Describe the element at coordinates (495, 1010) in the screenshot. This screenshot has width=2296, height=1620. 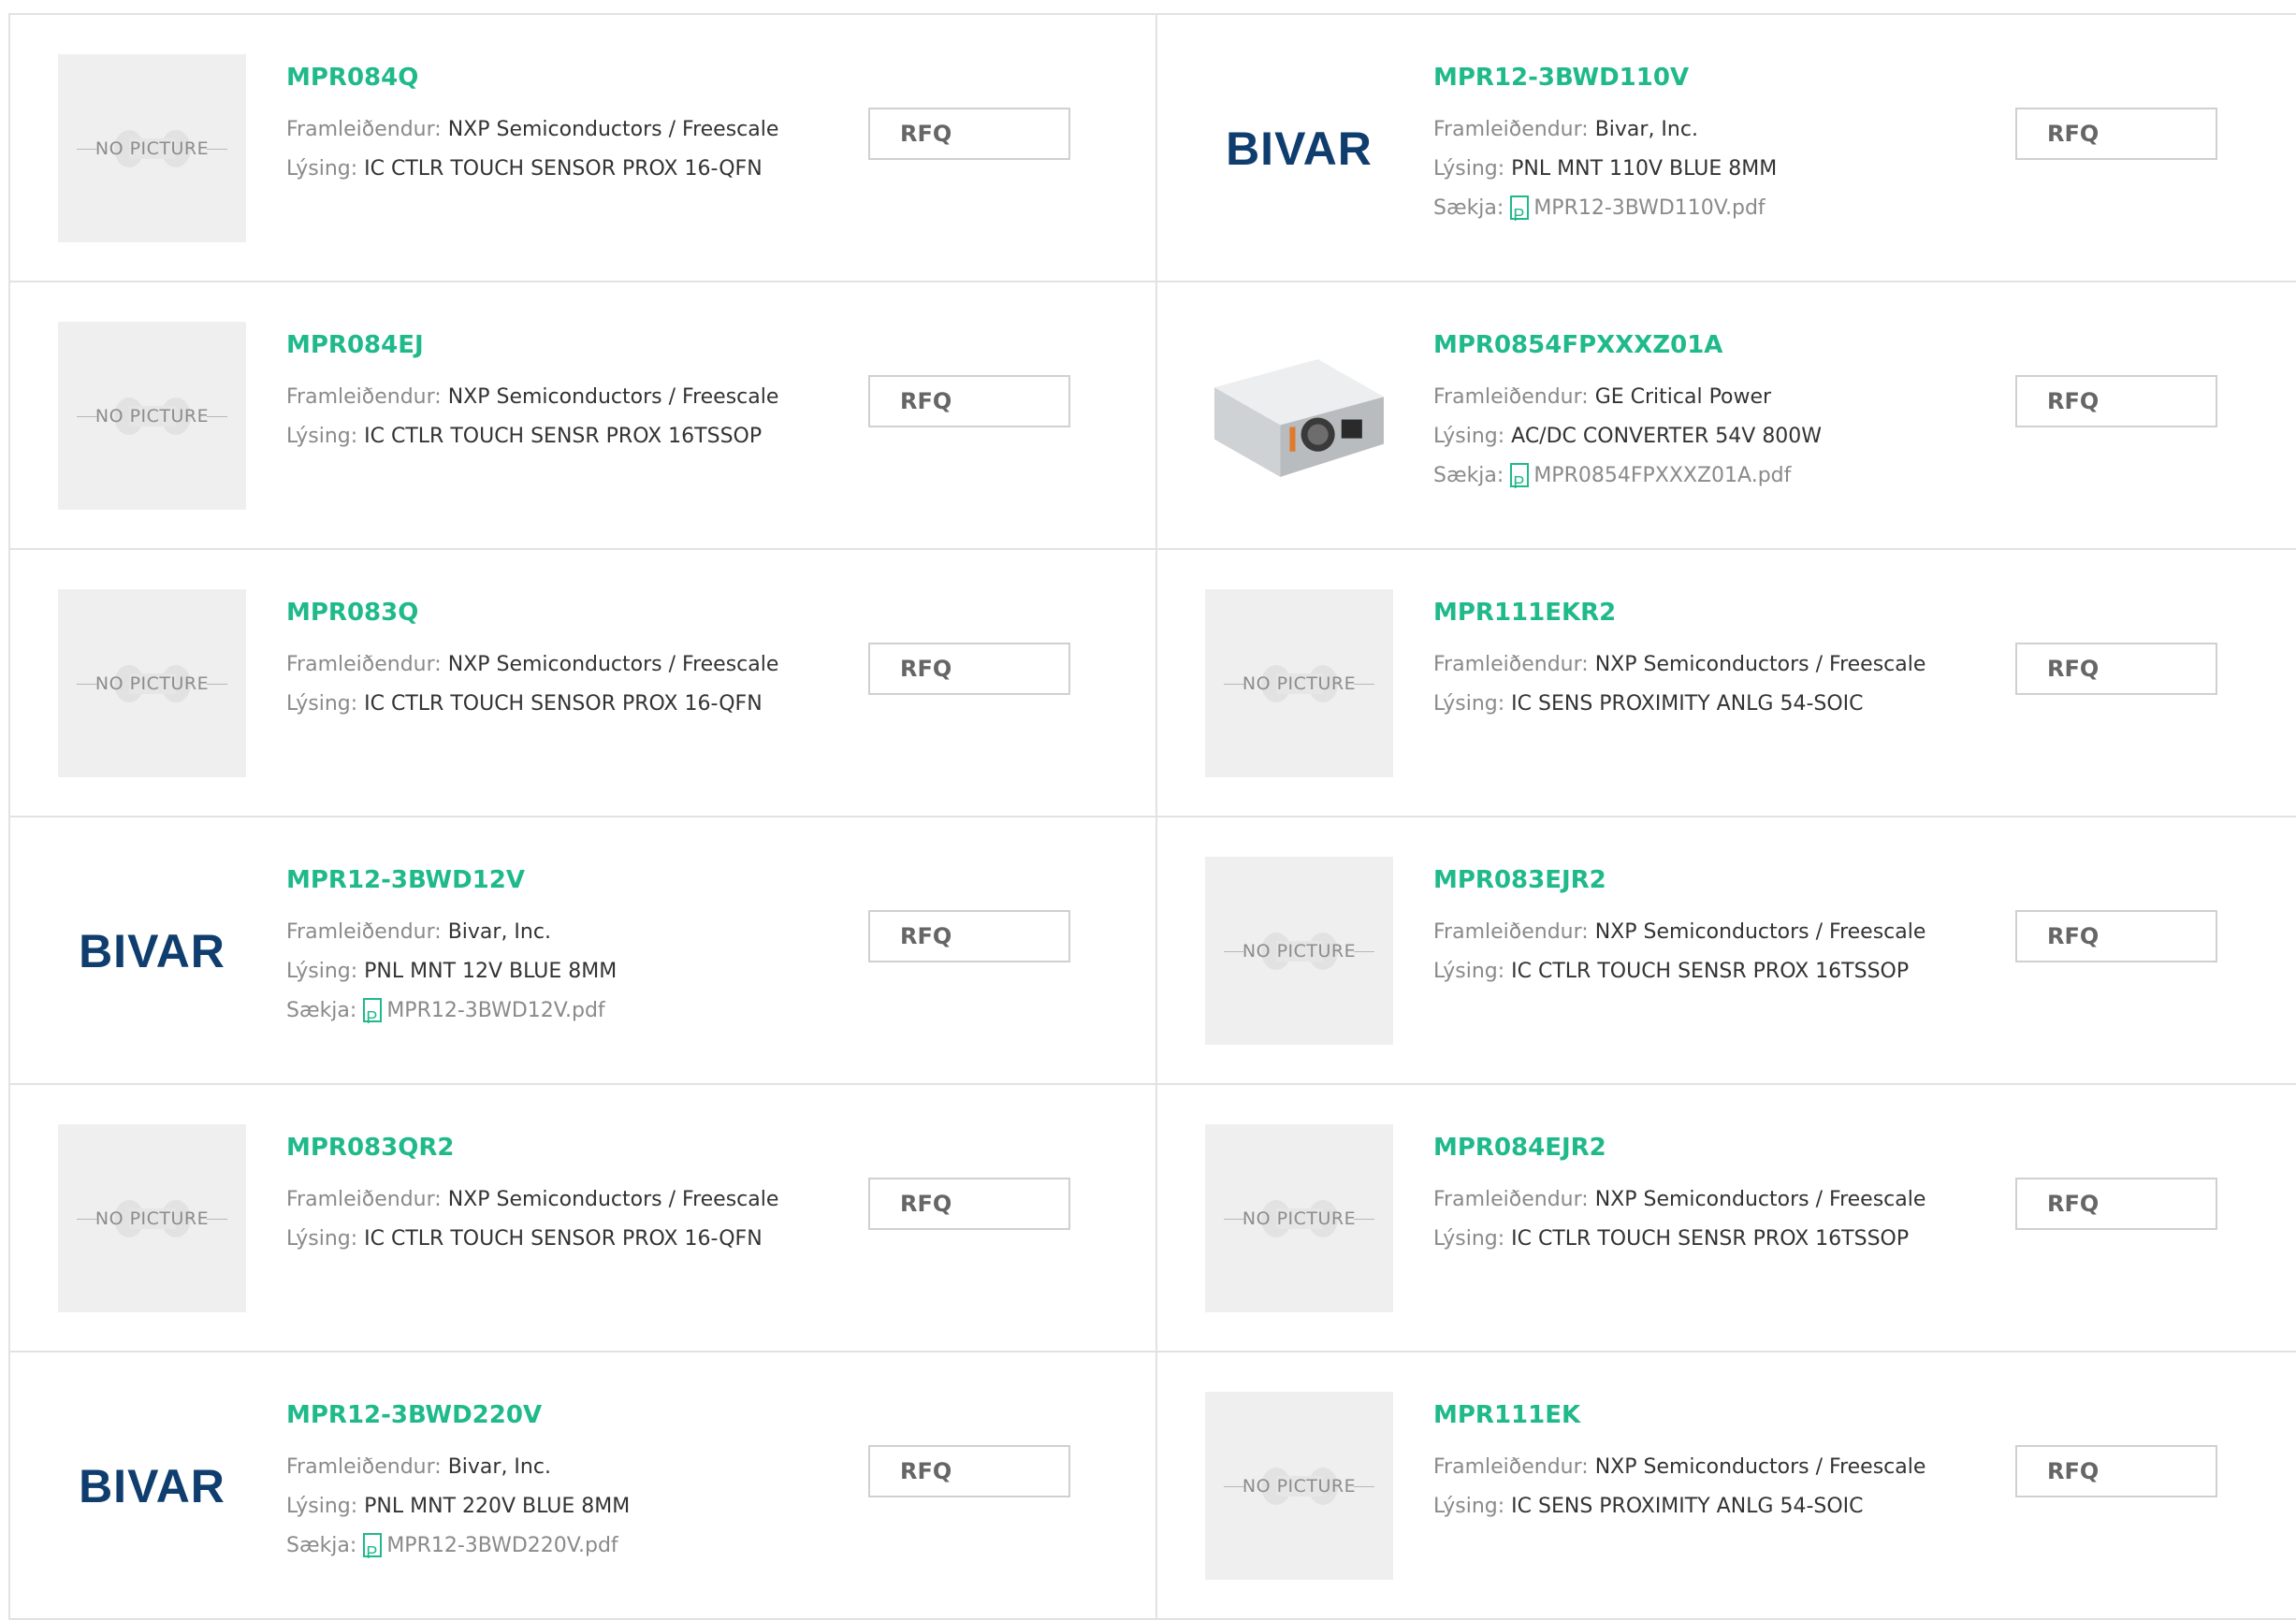
I see `datasheet-filename: MPR12-3BWD12V.pdf` at that location.